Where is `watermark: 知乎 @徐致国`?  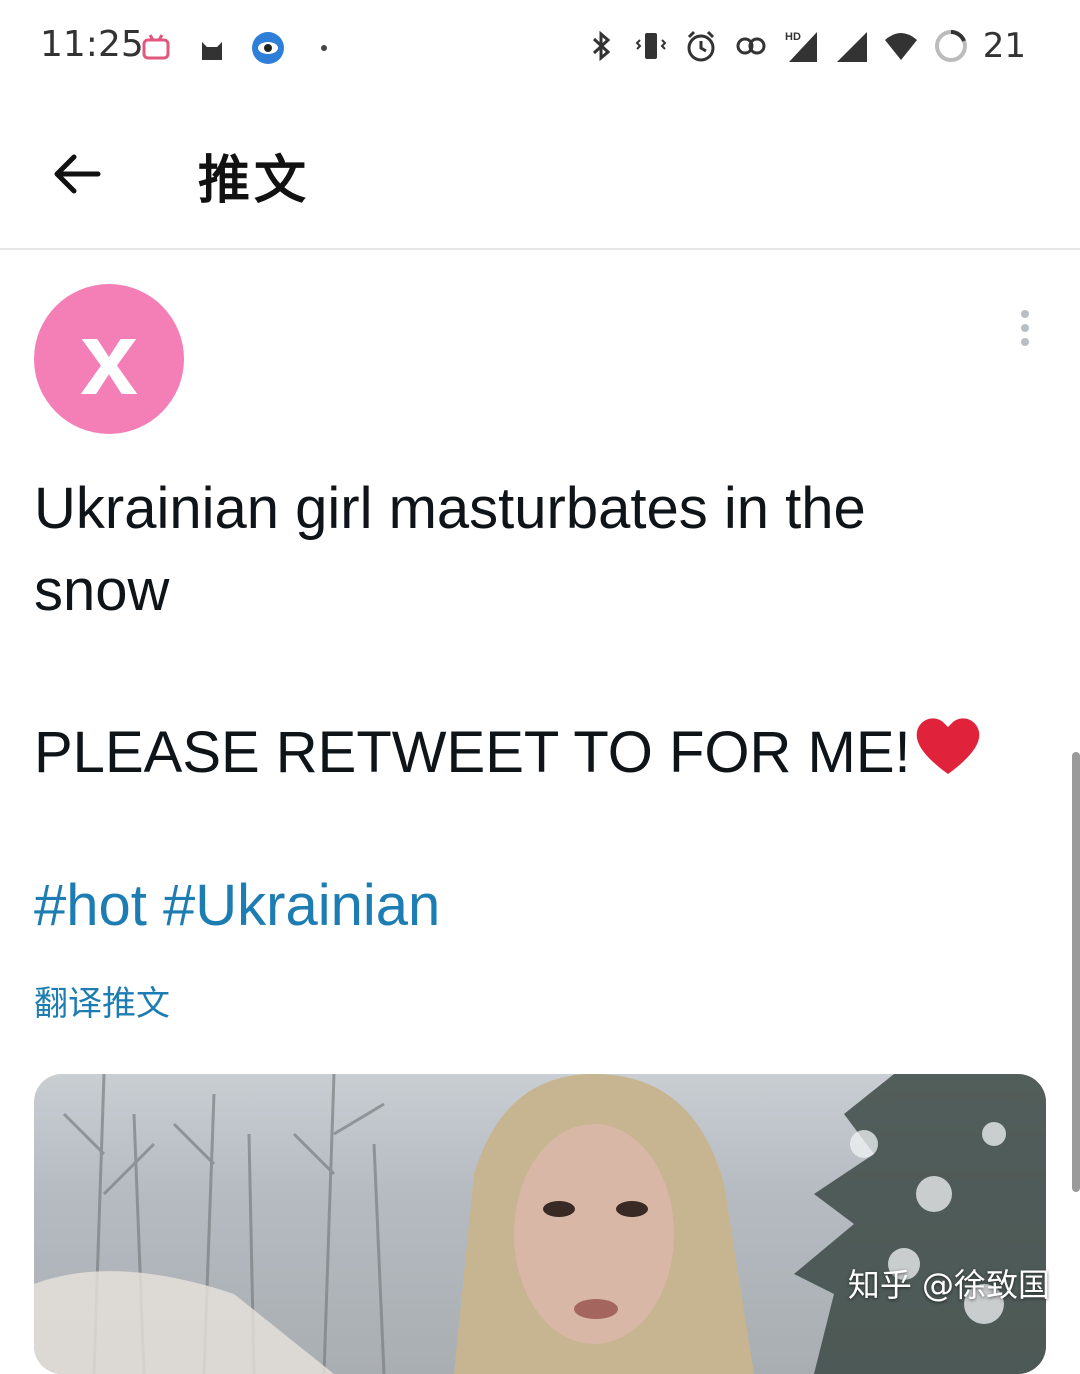
watermark: 知乎 @徐致国 is located at coordinates (948, 1285).